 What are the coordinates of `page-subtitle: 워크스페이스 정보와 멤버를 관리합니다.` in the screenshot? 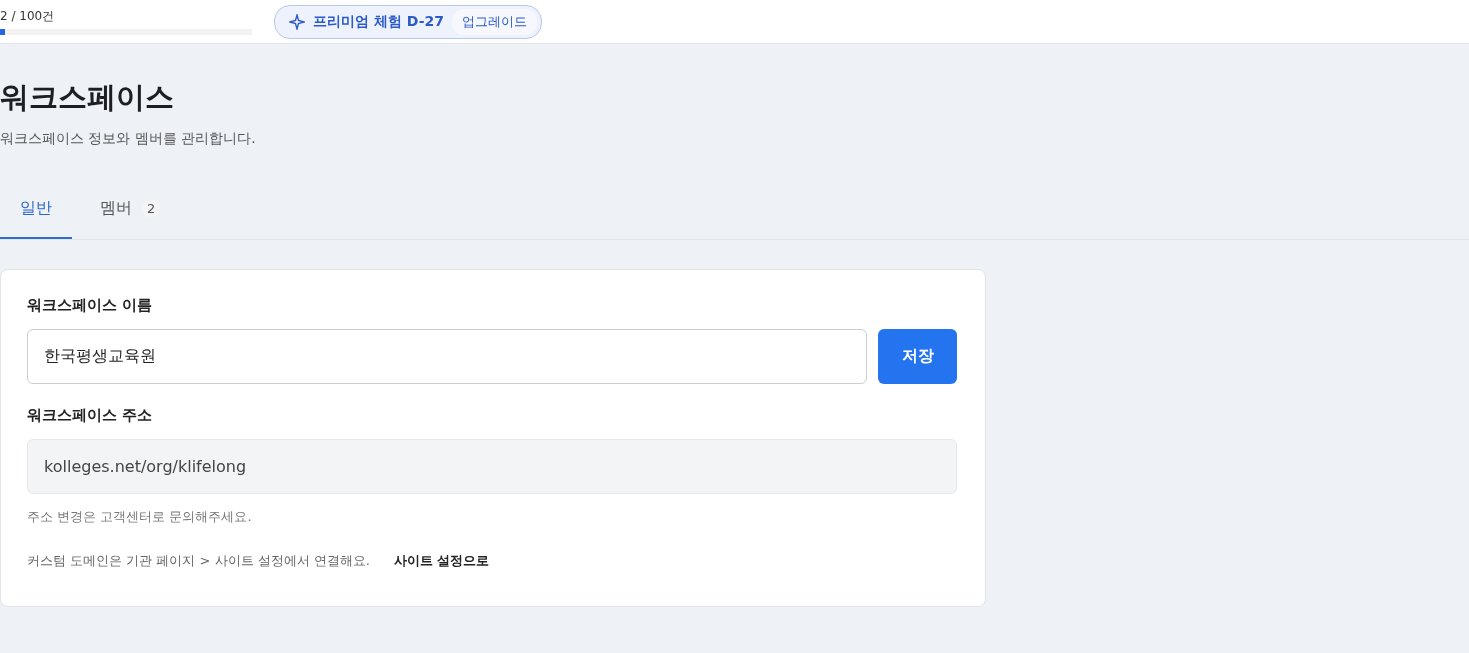 It's located at (128, 139).